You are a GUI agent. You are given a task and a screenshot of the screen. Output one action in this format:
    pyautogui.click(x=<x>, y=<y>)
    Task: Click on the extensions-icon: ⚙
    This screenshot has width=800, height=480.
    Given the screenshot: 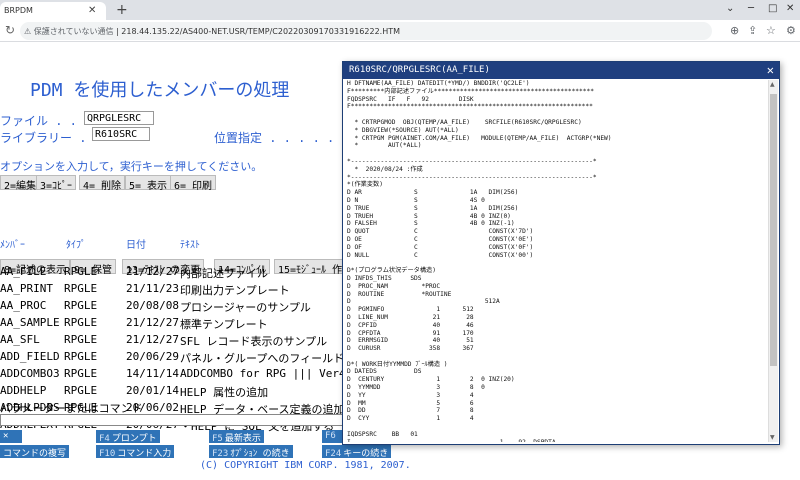 What is the action you would take?
    pyautogui.click(x=791, y=30)
    